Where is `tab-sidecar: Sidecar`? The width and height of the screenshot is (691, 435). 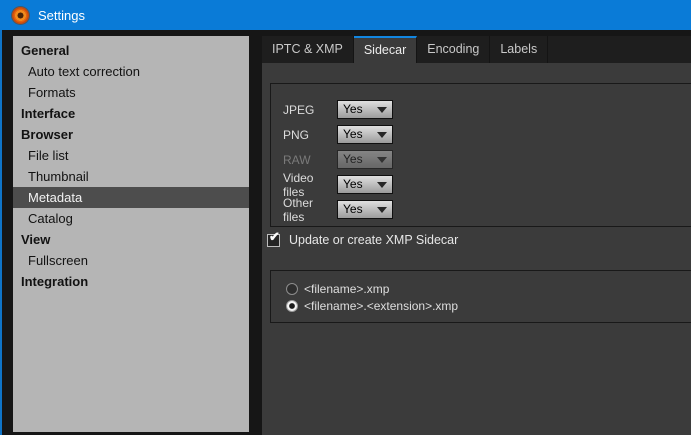
tab-sidecar: Sidecar is located at coordinates (385, 49).